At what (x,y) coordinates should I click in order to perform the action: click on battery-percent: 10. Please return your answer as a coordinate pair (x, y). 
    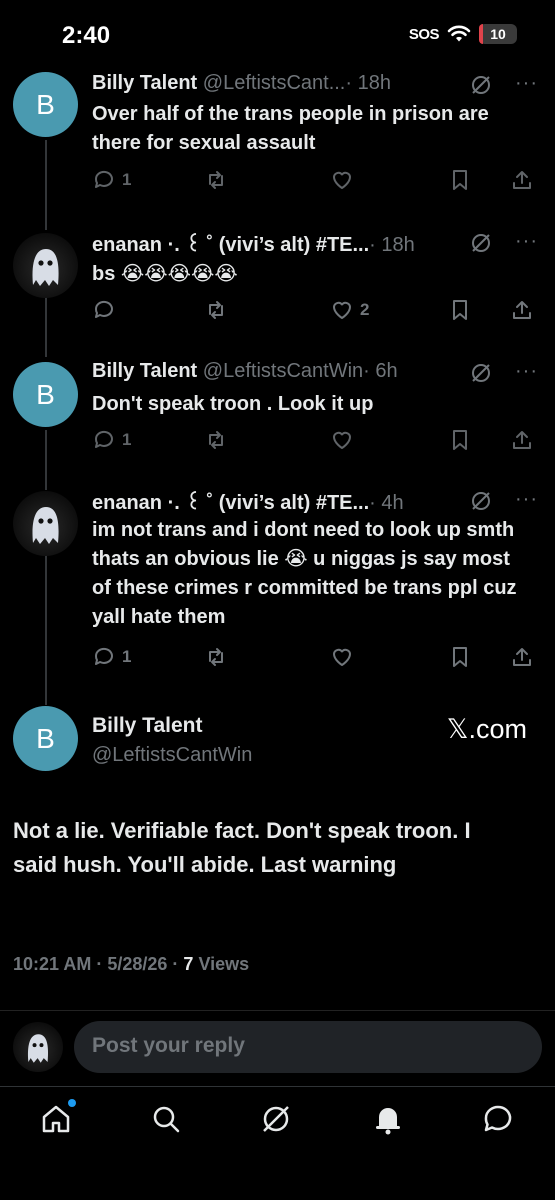
    Looking at the image, I should click on (498, 34).